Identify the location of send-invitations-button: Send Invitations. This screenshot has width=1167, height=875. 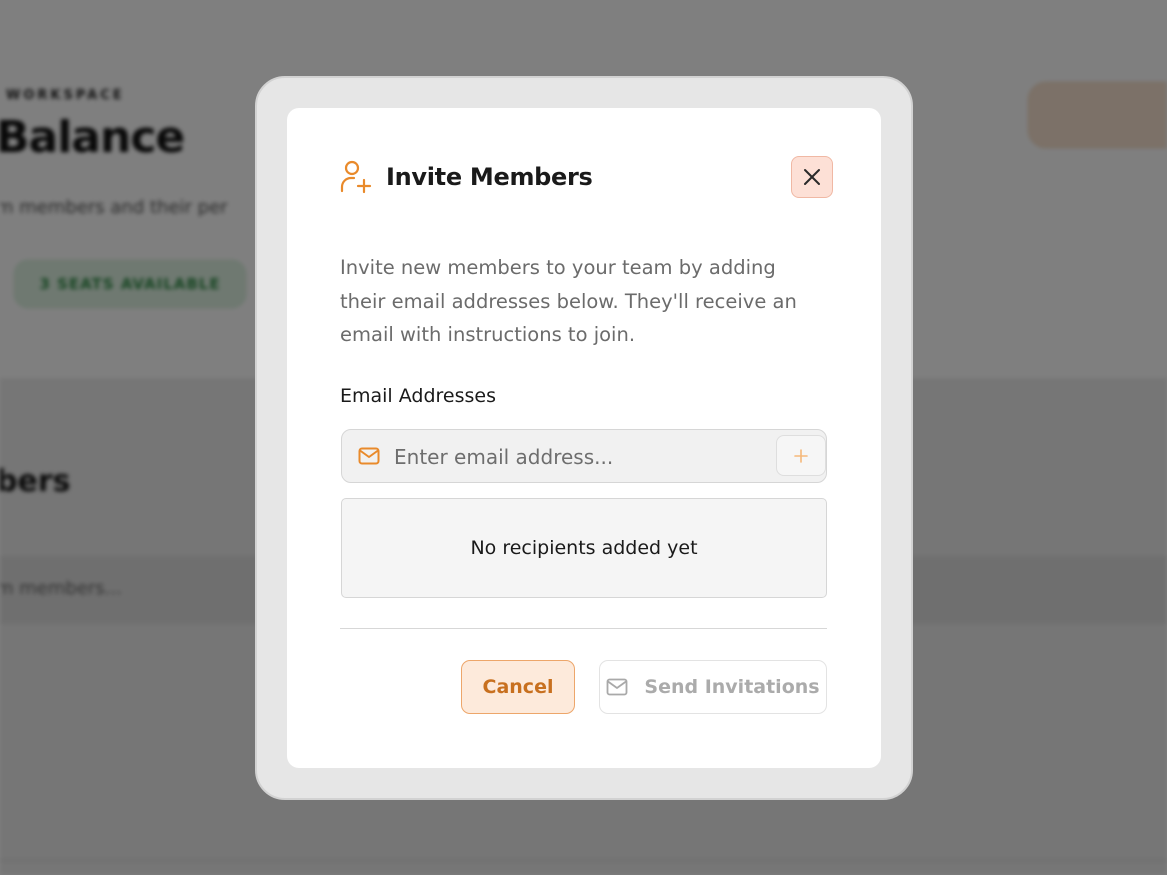
(713, 687).